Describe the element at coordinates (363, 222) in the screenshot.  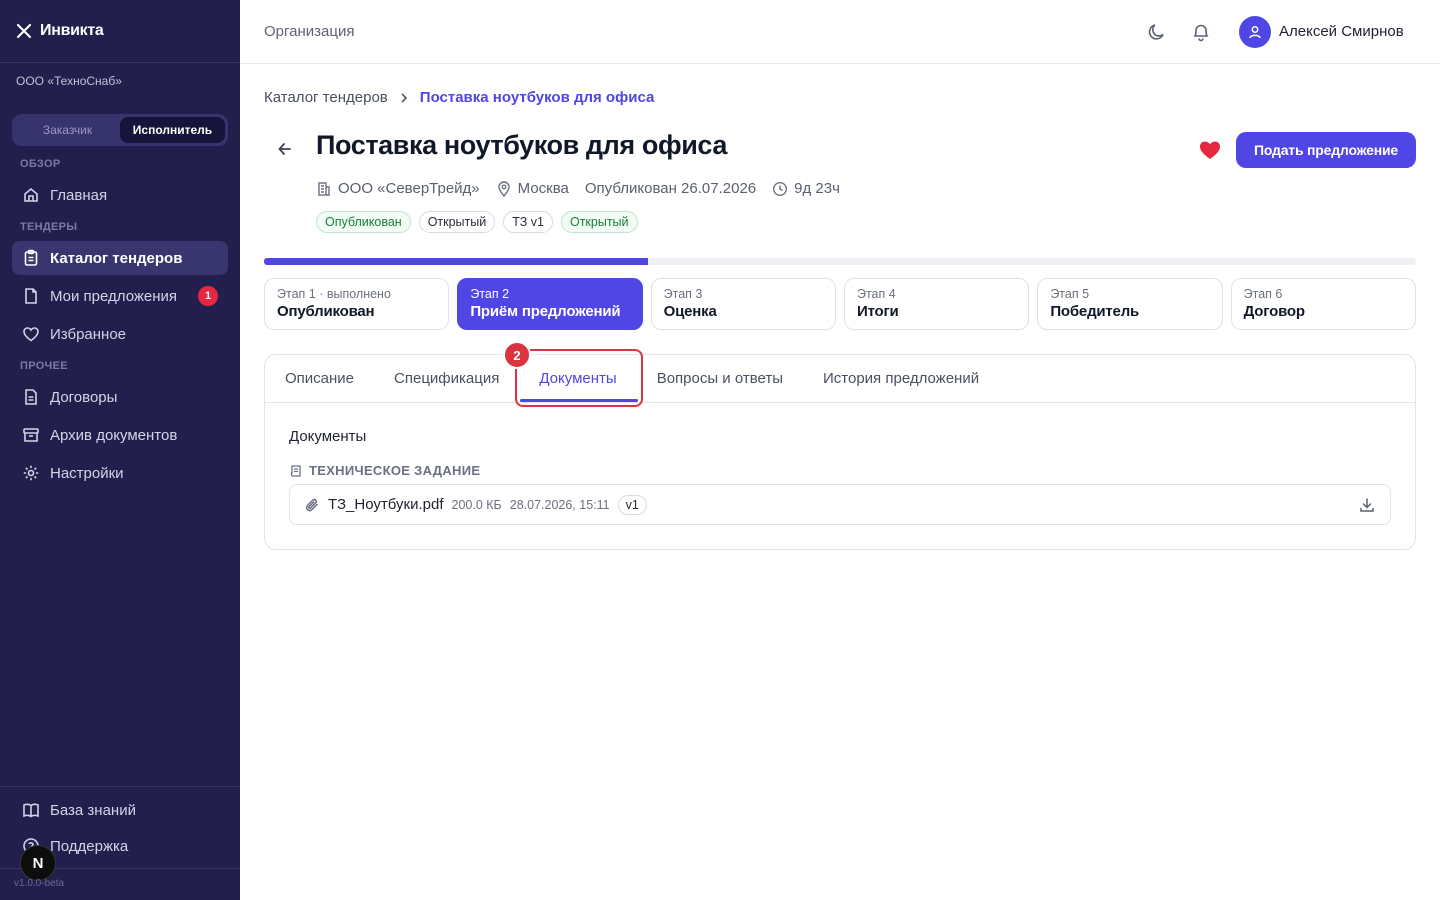
I see `status-badge: Опубликован` at that location.